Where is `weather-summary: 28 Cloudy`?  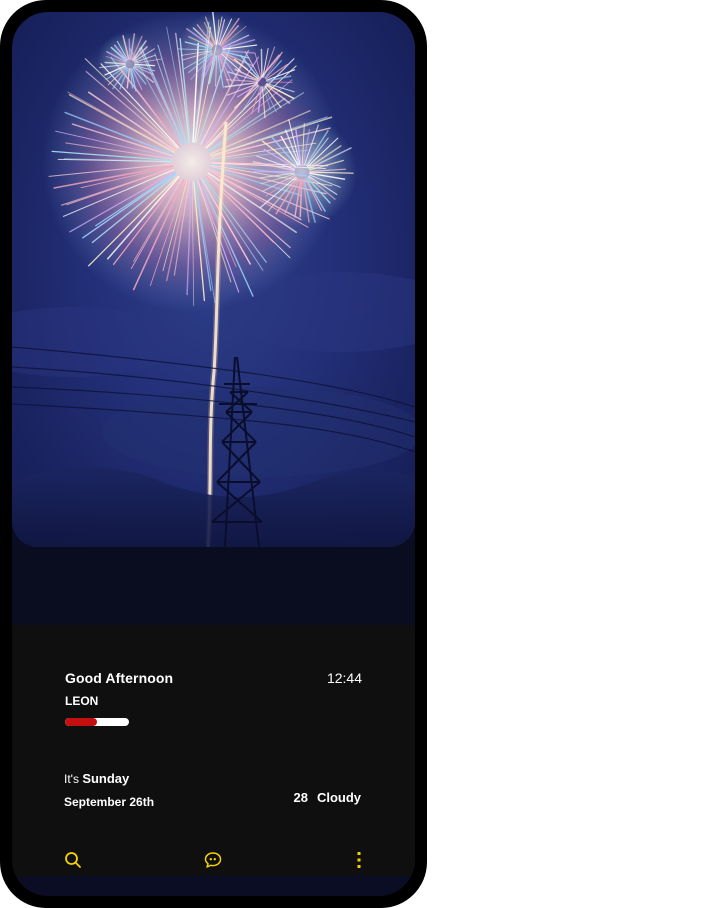 weather-summary: 28 Cloudy is located at coordinates (327, 797).